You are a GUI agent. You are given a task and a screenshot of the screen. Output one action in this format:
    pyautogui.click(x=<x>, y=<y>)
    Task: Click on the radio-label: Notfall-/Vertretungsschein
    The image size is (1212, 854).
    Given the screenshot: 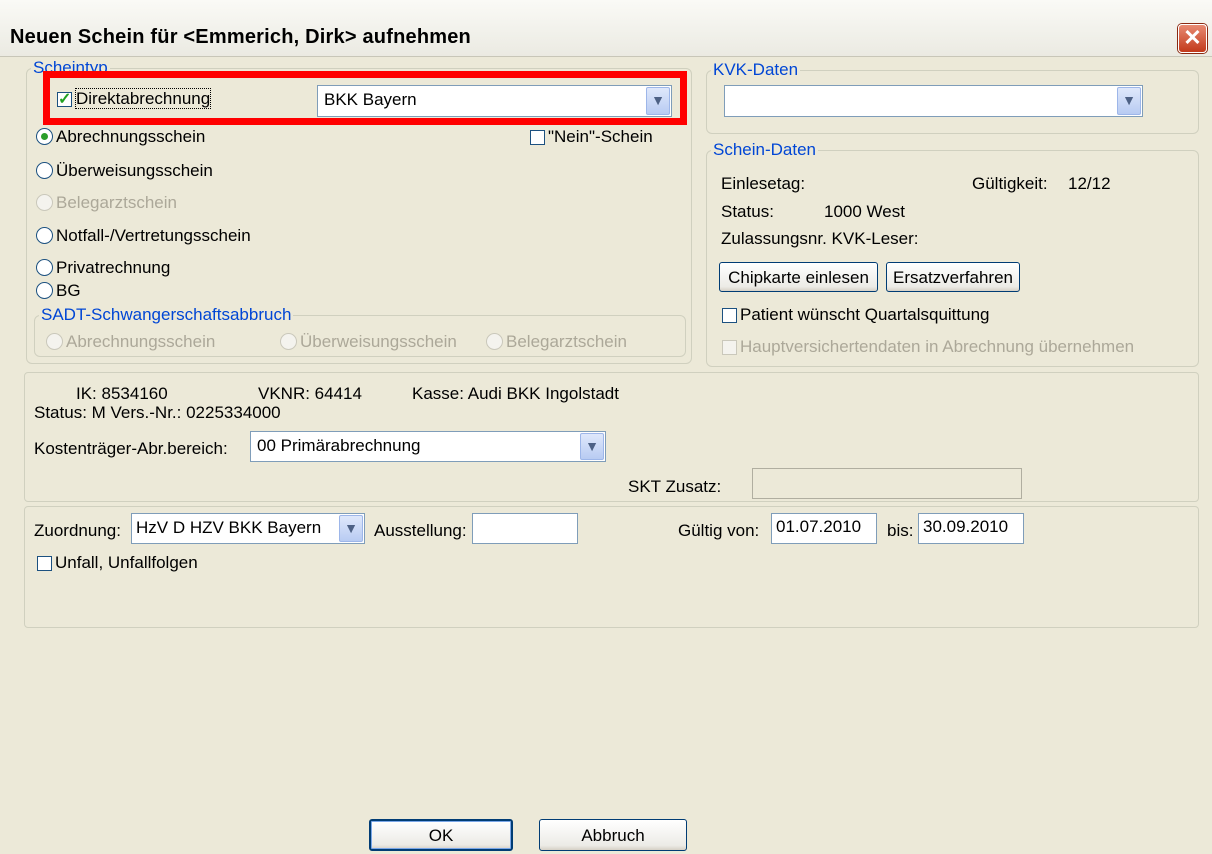 What is the action you would take?
    pyautogui.click(x=153, y=235)
    